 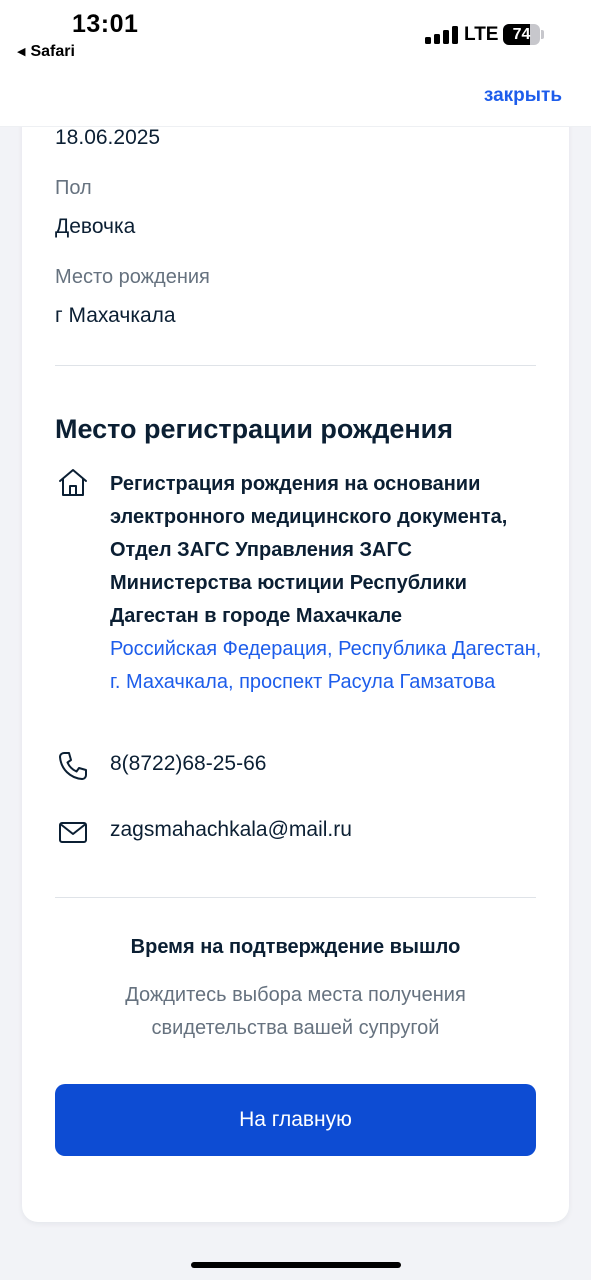 What do you see at coordinates (295, 103) in the screenshot?
I see `top-nav-bar: закрыть` at bounding box center [295, 103].